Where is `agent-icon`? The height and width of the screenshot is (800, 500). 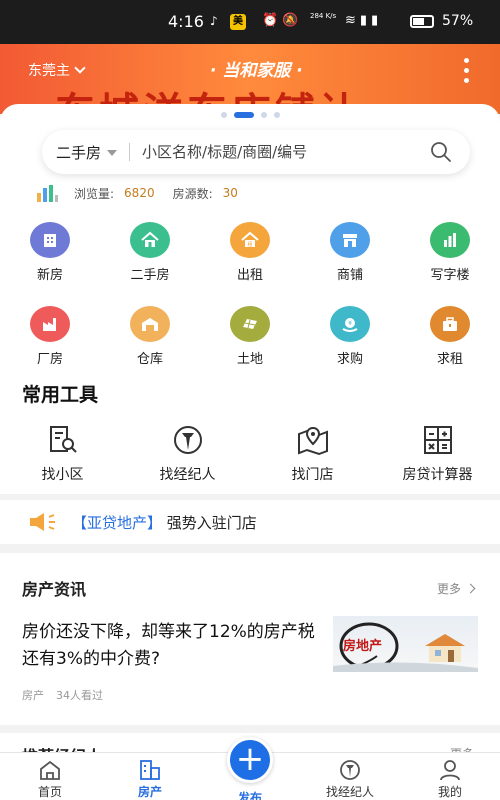
agent-icon is located at coordinates (187, 440).